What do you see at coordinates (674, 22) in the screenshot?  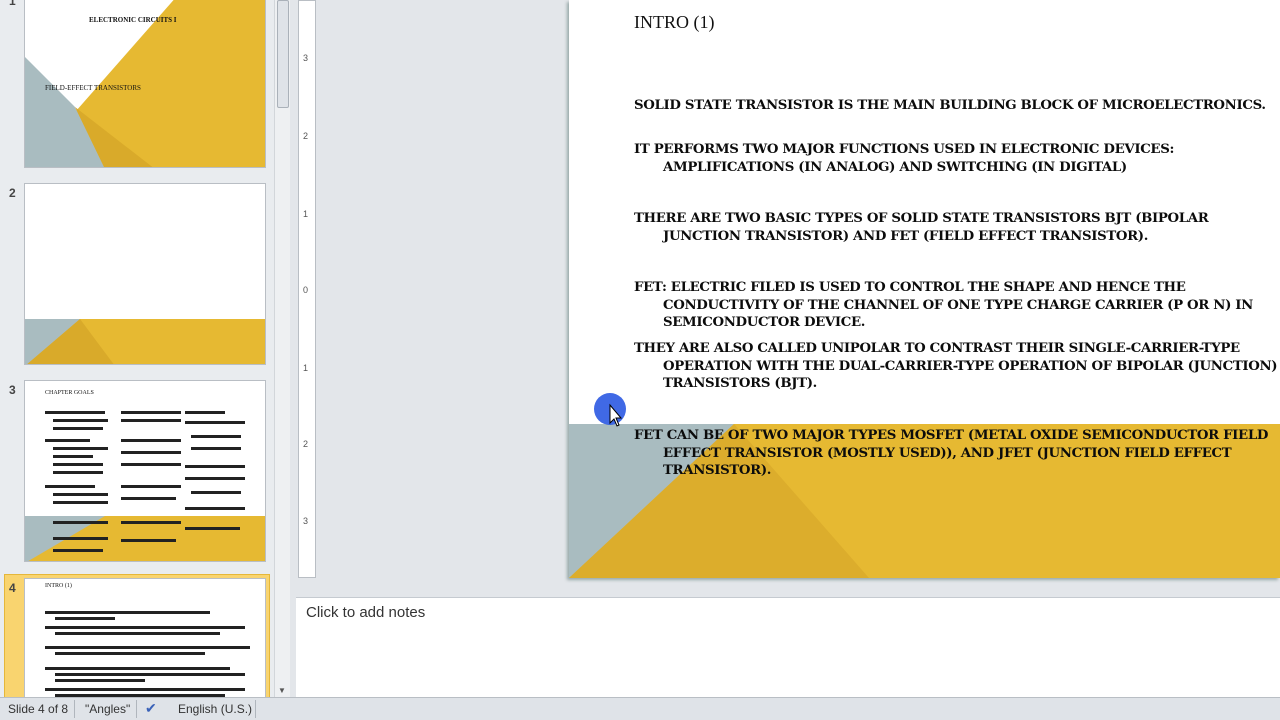 I see `slide-title: INTRO (1)` at bounding box center [674, 22].